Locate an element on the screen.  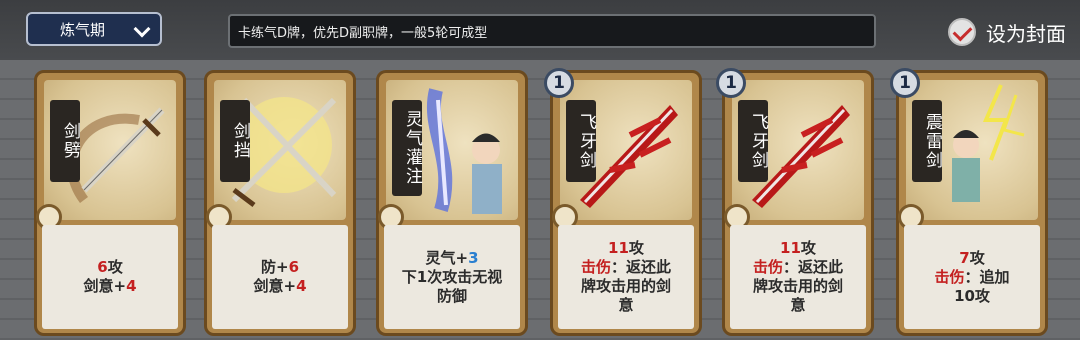
set-as-cover-label: 设为封面 is located at coordinates (1026, 33).